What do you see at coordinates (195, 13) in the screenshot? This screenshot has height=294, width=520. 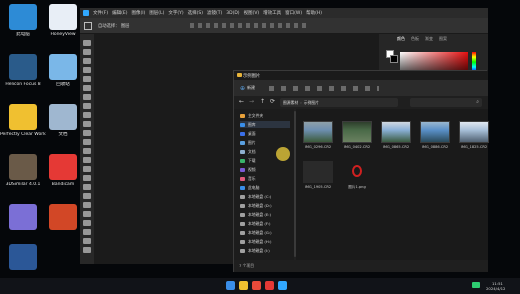 I see `menu-item: 选择(S)` at bounding box center [195, 13].